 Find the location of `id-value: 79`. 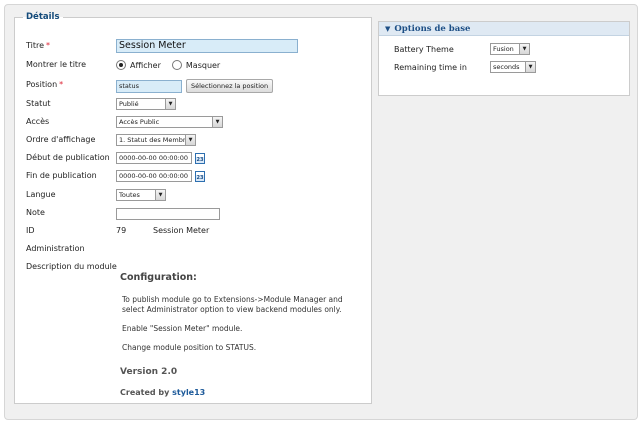

id-value: 79 is located at coordinates (121, 230).